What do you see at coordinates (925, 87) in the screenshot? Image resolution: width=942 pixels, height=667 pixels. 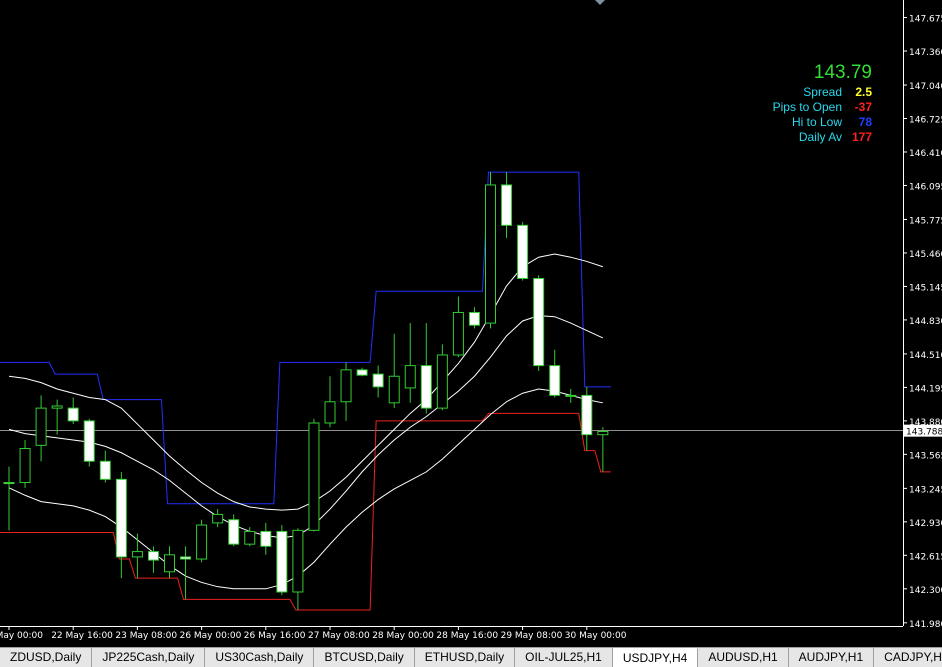 I see `y-tick-label: 147.040` at bounding box center [925, 87].